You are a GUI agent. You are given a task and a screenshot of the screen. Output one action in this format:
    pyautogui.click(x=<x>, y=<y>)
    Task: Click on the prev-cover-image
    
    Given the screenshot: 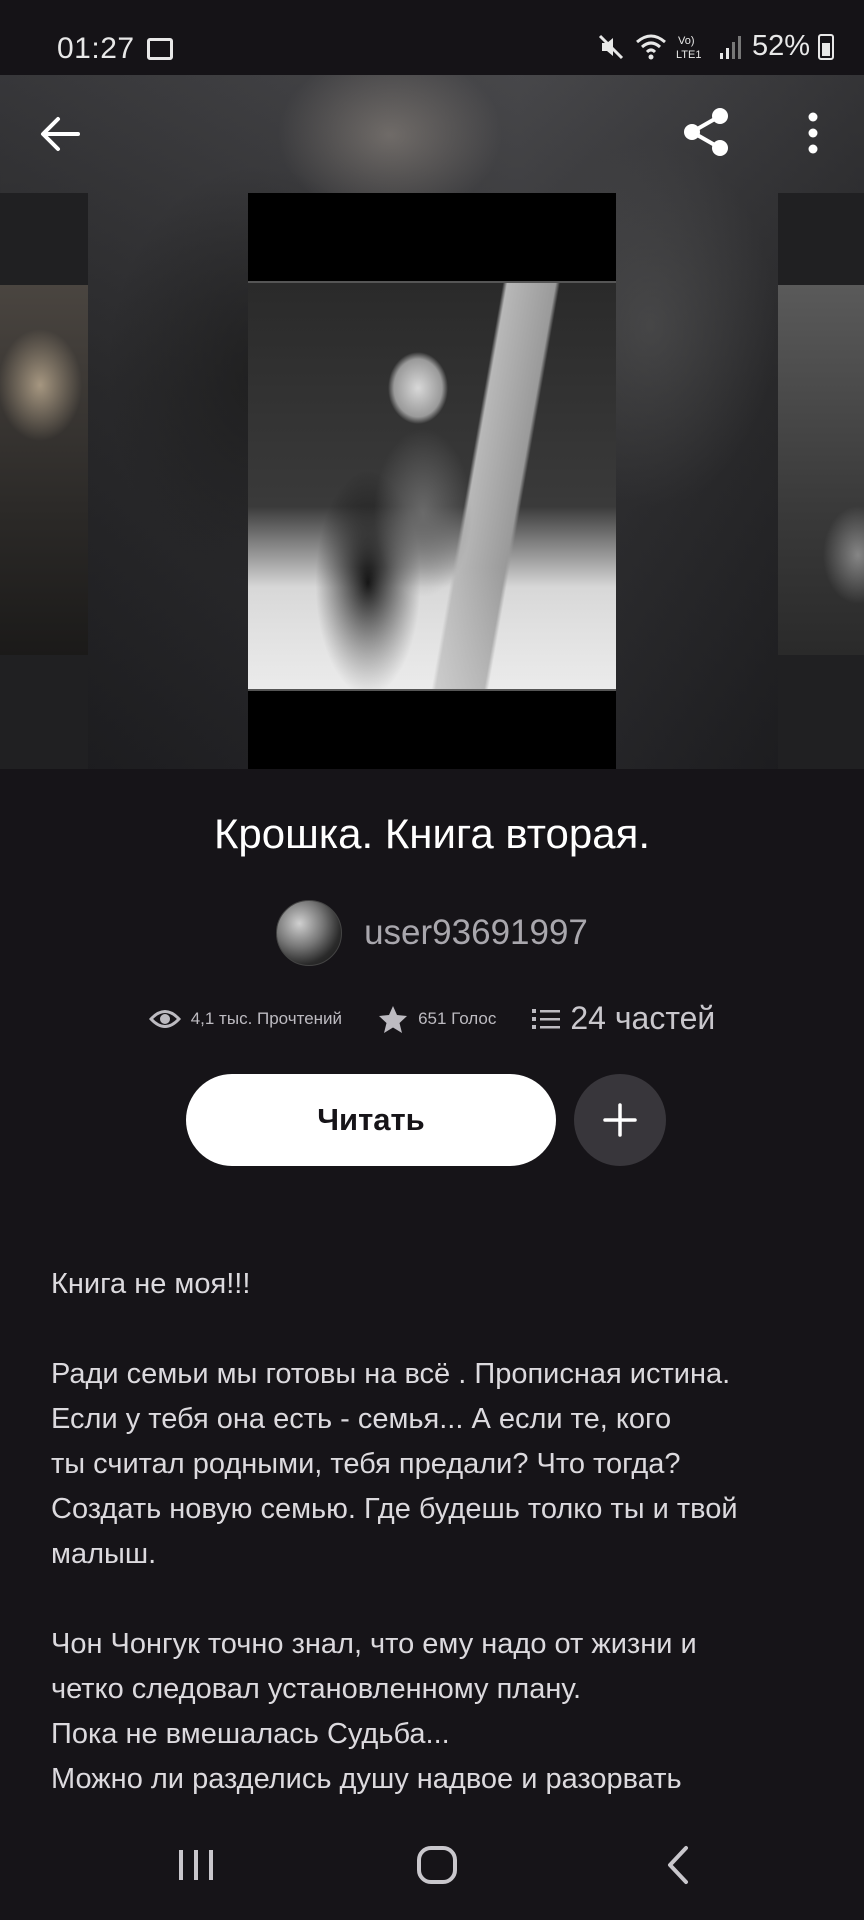 What is the action you would take?
    pyautogui.click(x=44, y=481)
    